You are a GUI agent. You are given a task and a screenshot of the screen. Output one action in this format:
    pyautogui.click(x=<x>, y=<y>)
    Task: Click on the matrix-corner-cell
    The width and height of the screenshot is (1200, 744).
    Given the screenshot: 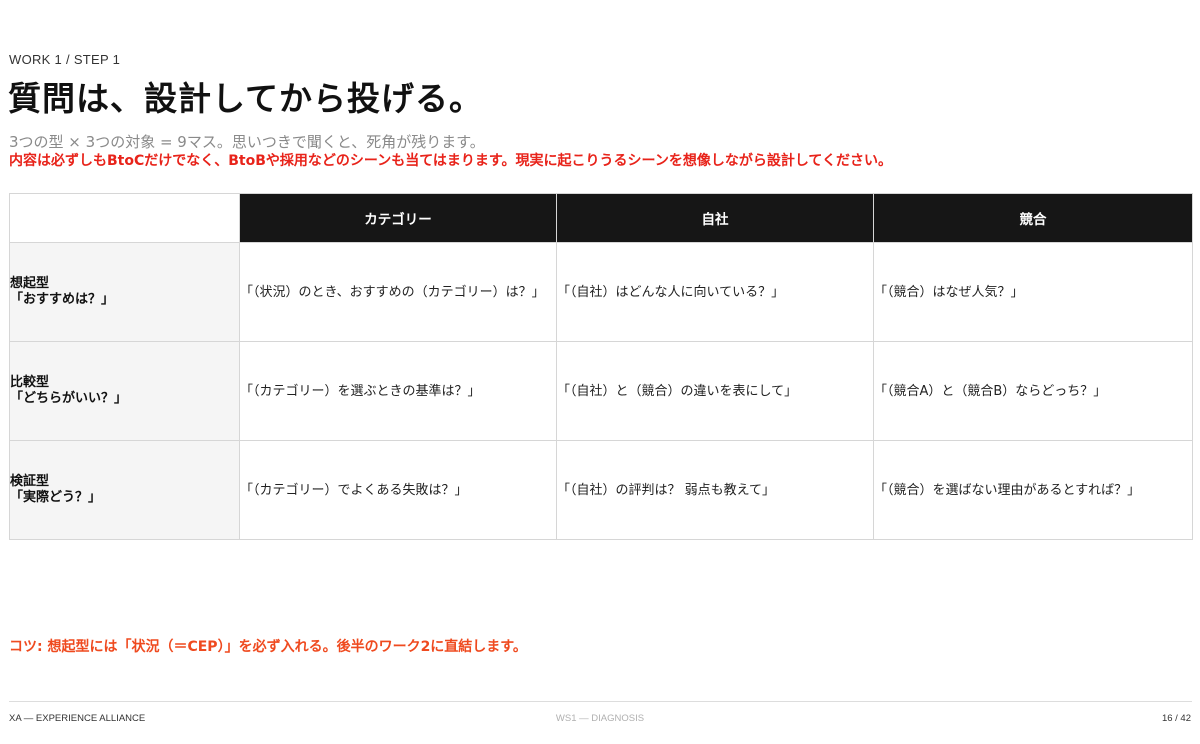 What is the action you would take?
    pyautogui.click(x=124, y=218)
    